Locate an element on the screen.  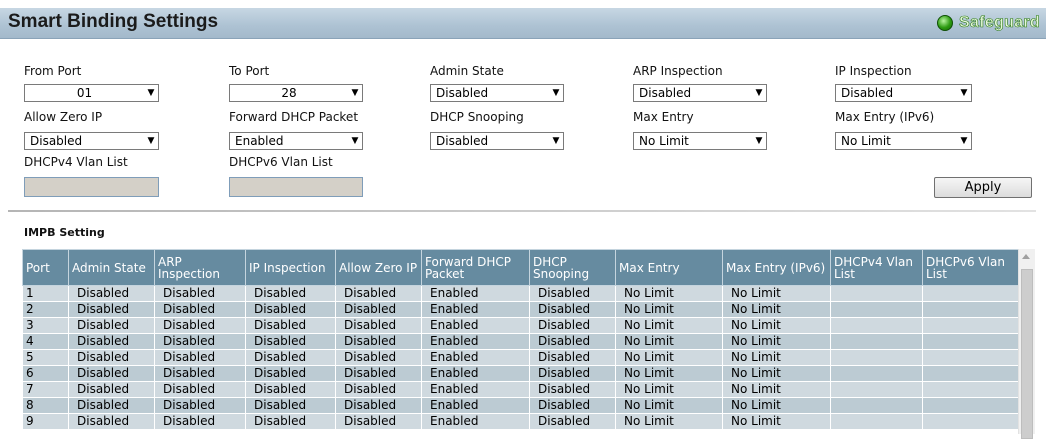
allow-zero-ip-select: Disabled ▼ is located at coordinates (91, 141).